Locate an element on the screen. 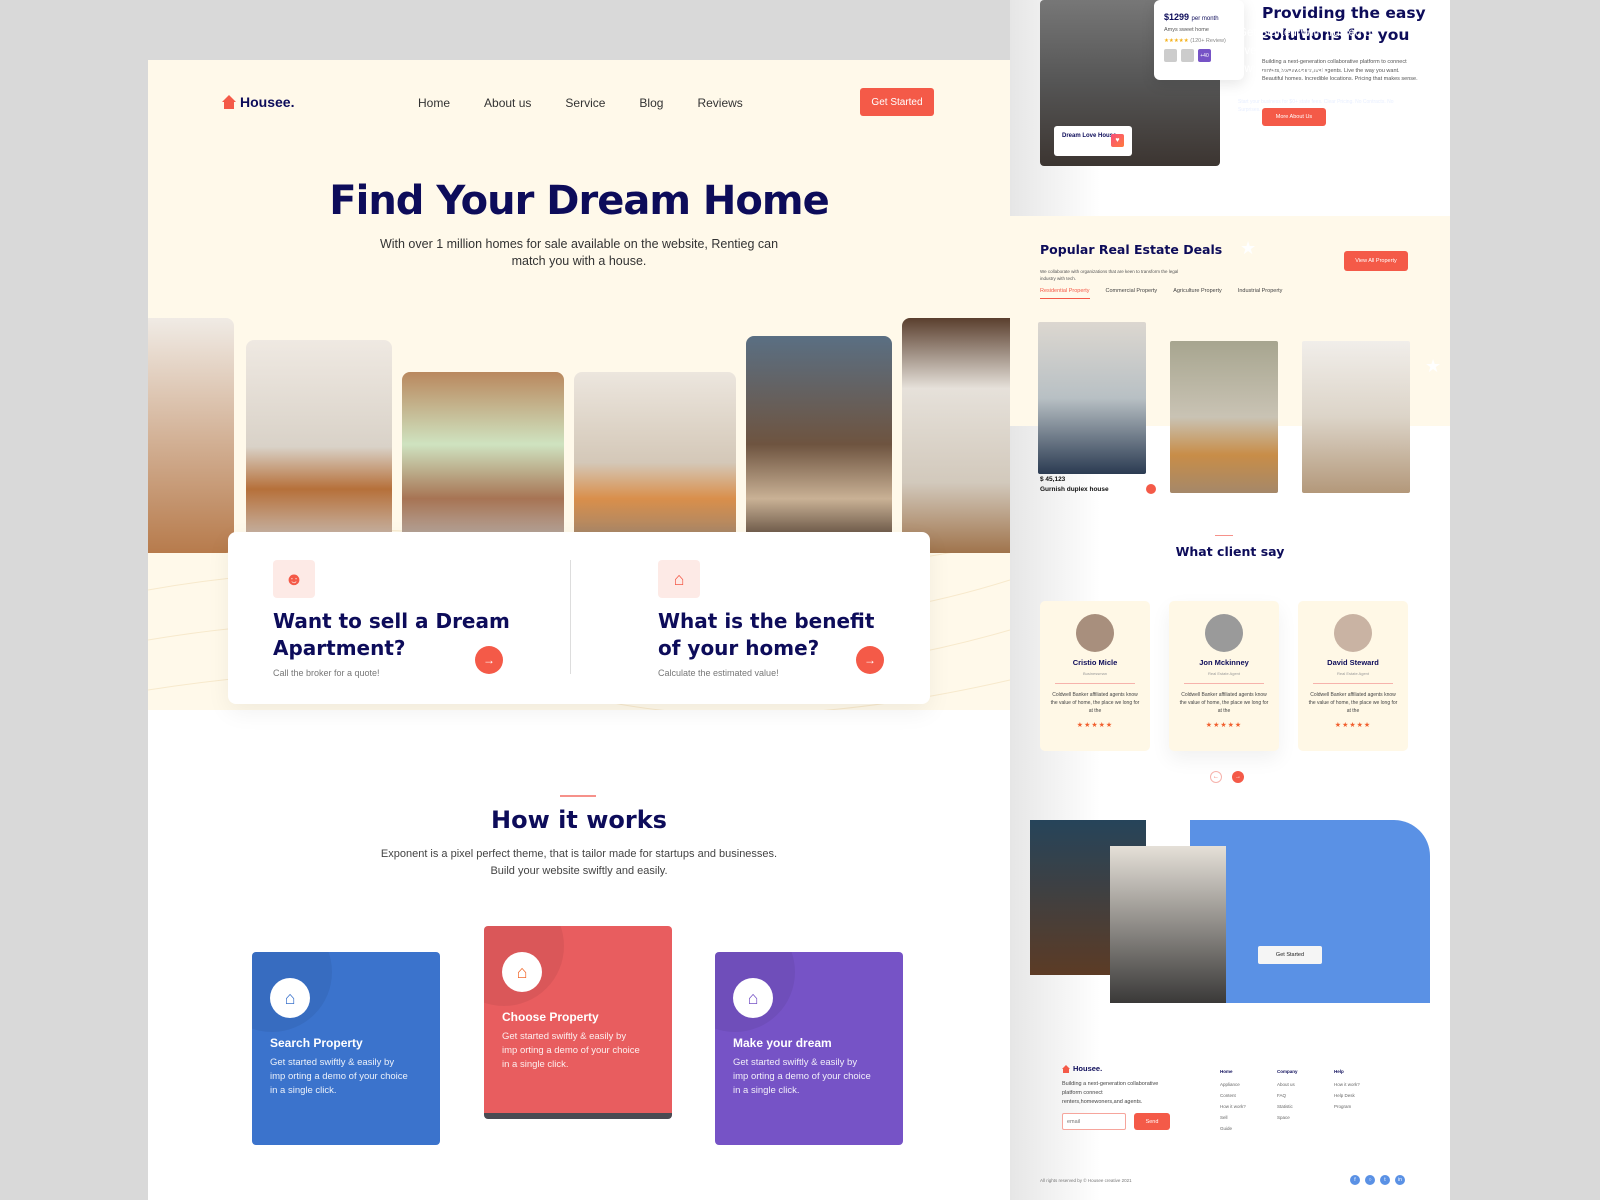  footer-logo: Housee. is located at coordinates (1082, 1068).